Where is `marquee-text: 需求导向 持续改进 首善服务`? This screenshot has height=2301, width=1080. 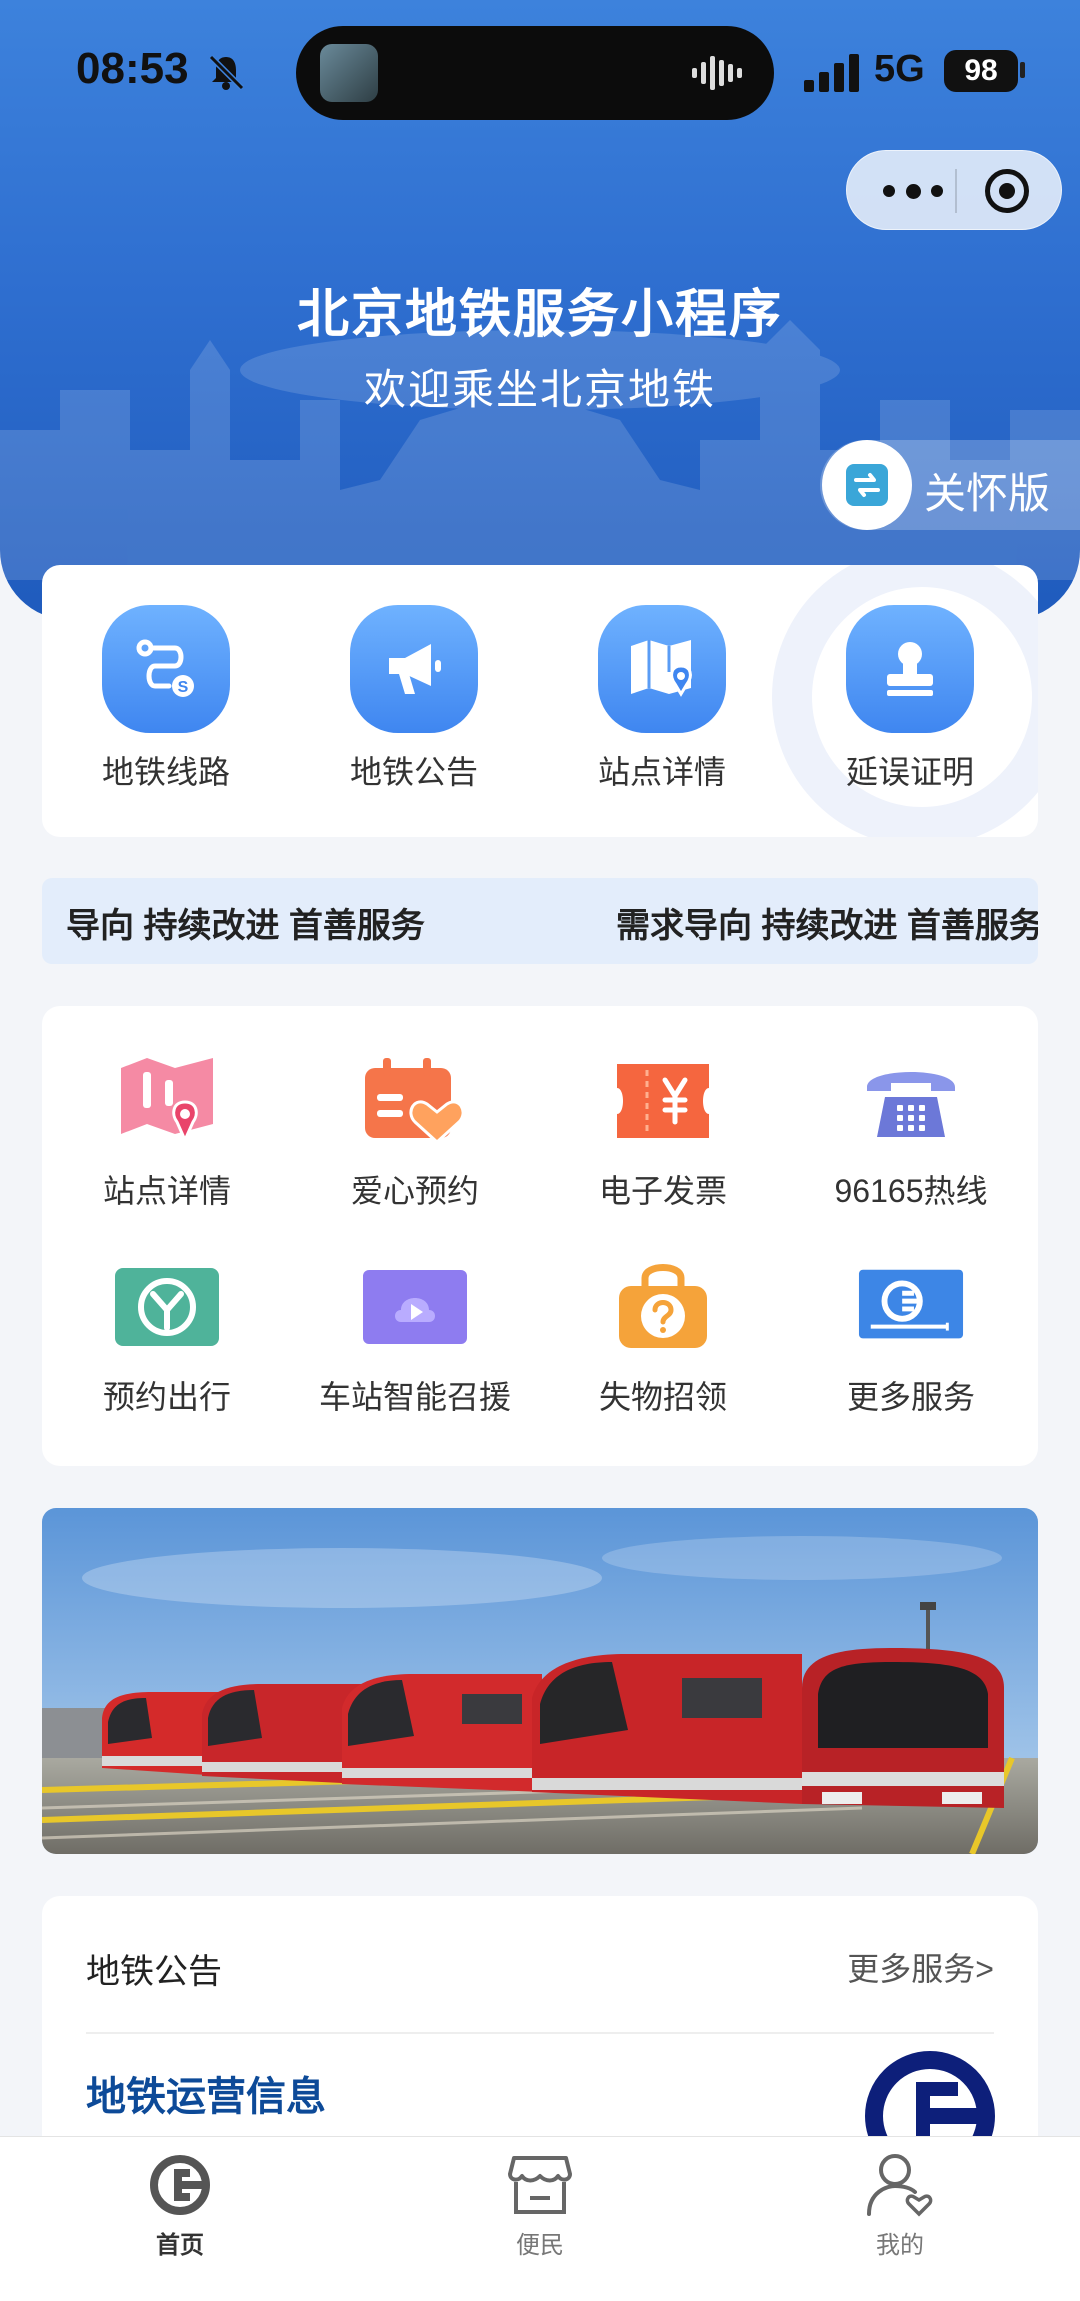
marquee-text: 需求导向 持续改进 首善服务 is located at coordinates (827, 926).